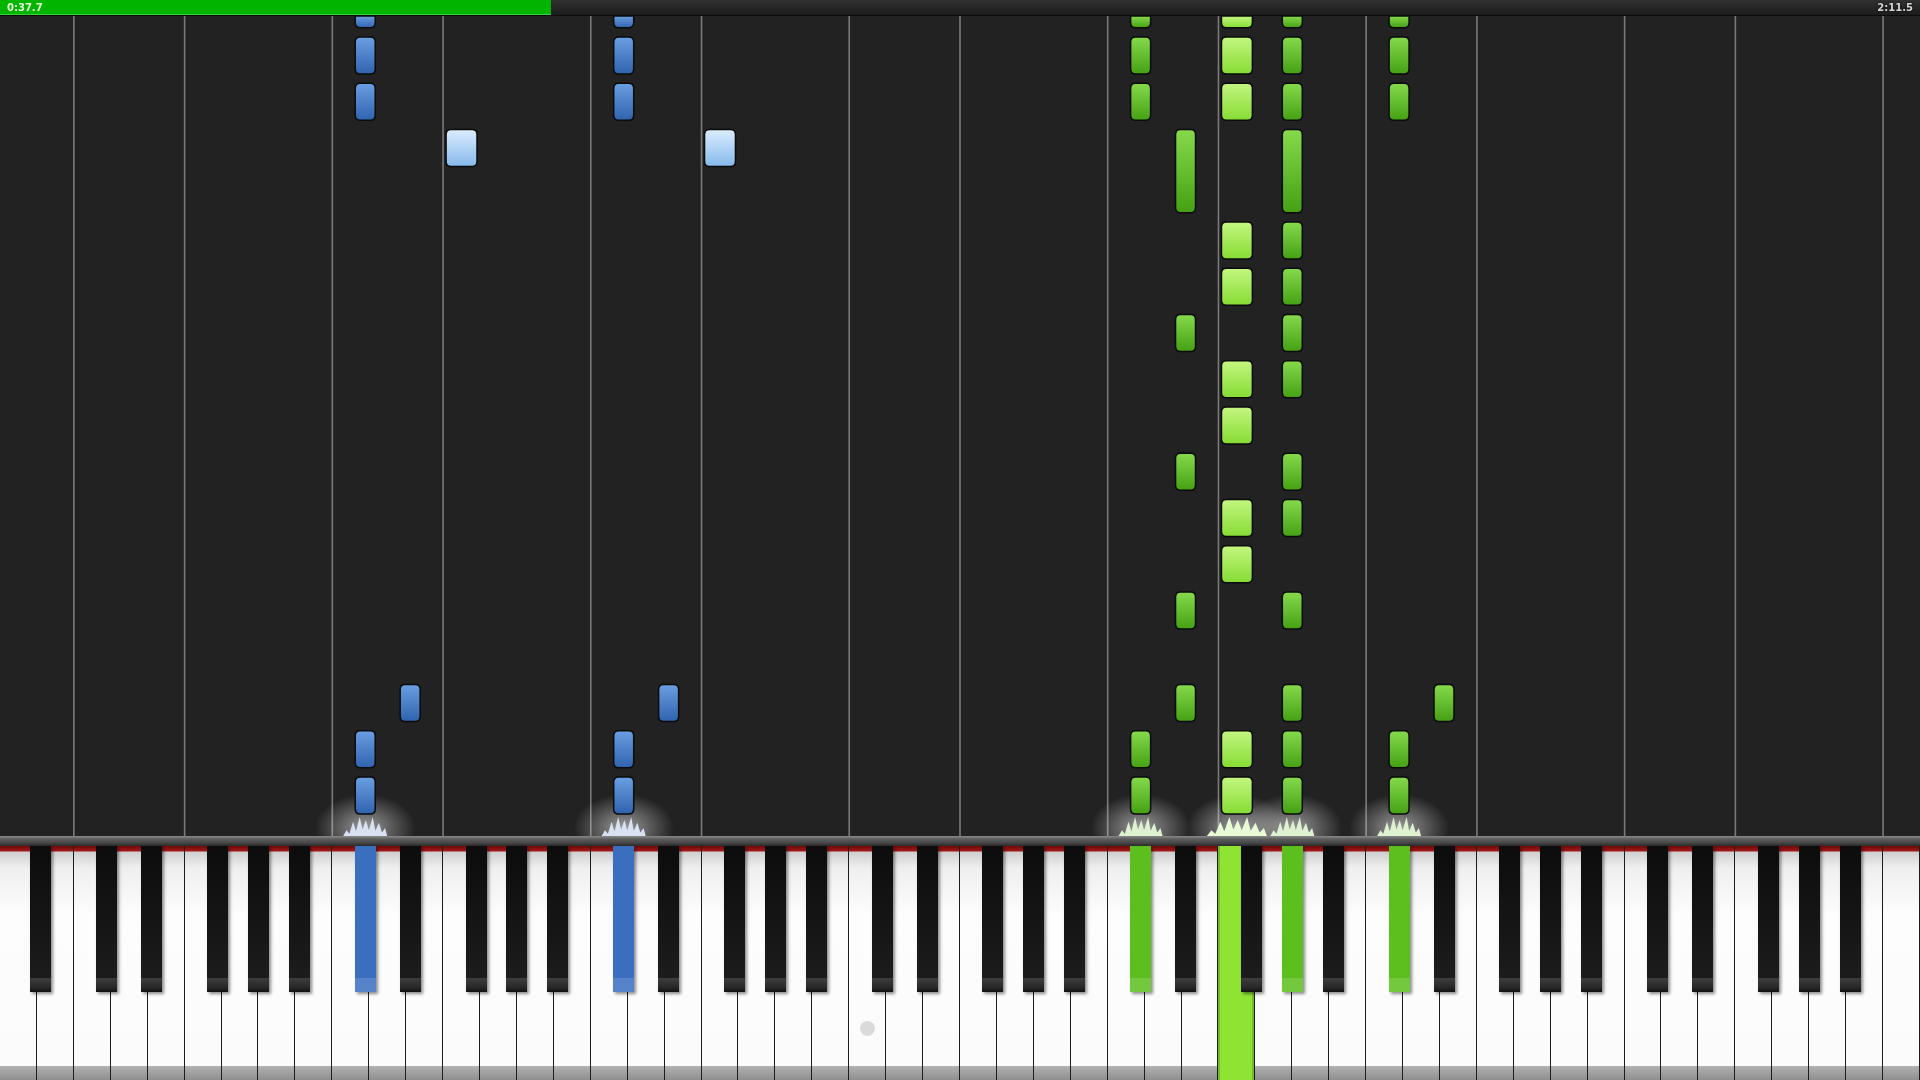  What do you see at coordinates (25, 7) in the screenshot?
I see `elapsed-time: 0:37.7` at bounding box center [25, 7].